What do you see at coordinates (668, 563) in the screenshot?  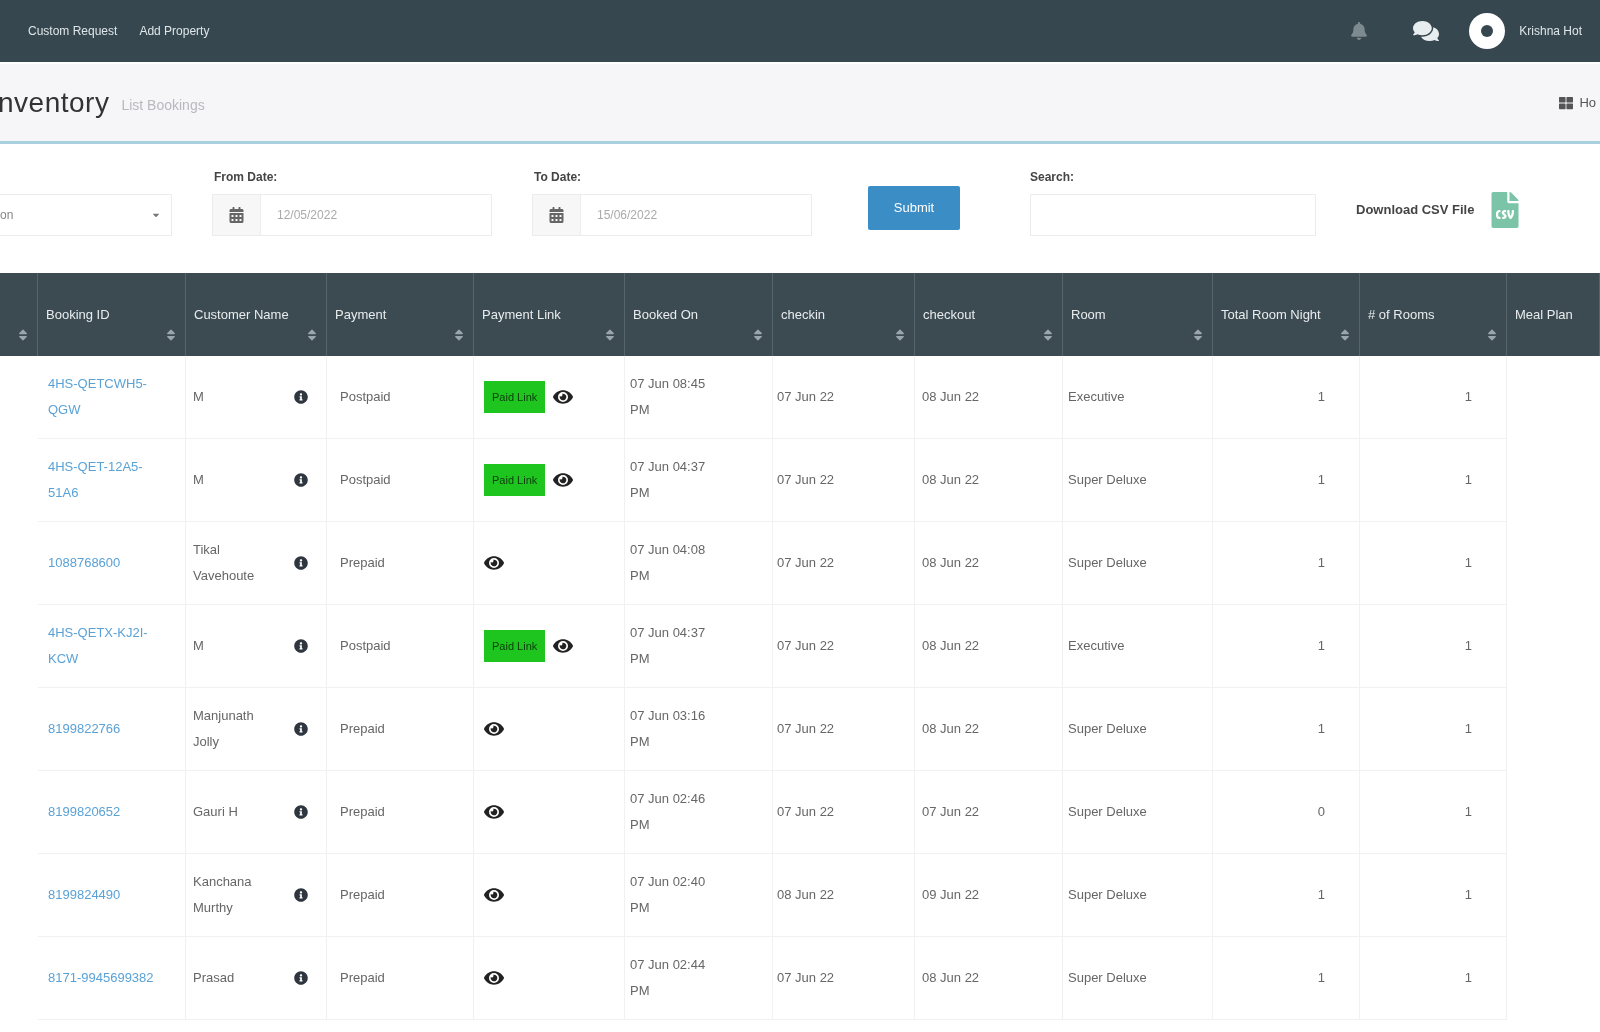 I see `table-cell-text: 07 Jun 04:08 PM` at bounding box center [668, 563].